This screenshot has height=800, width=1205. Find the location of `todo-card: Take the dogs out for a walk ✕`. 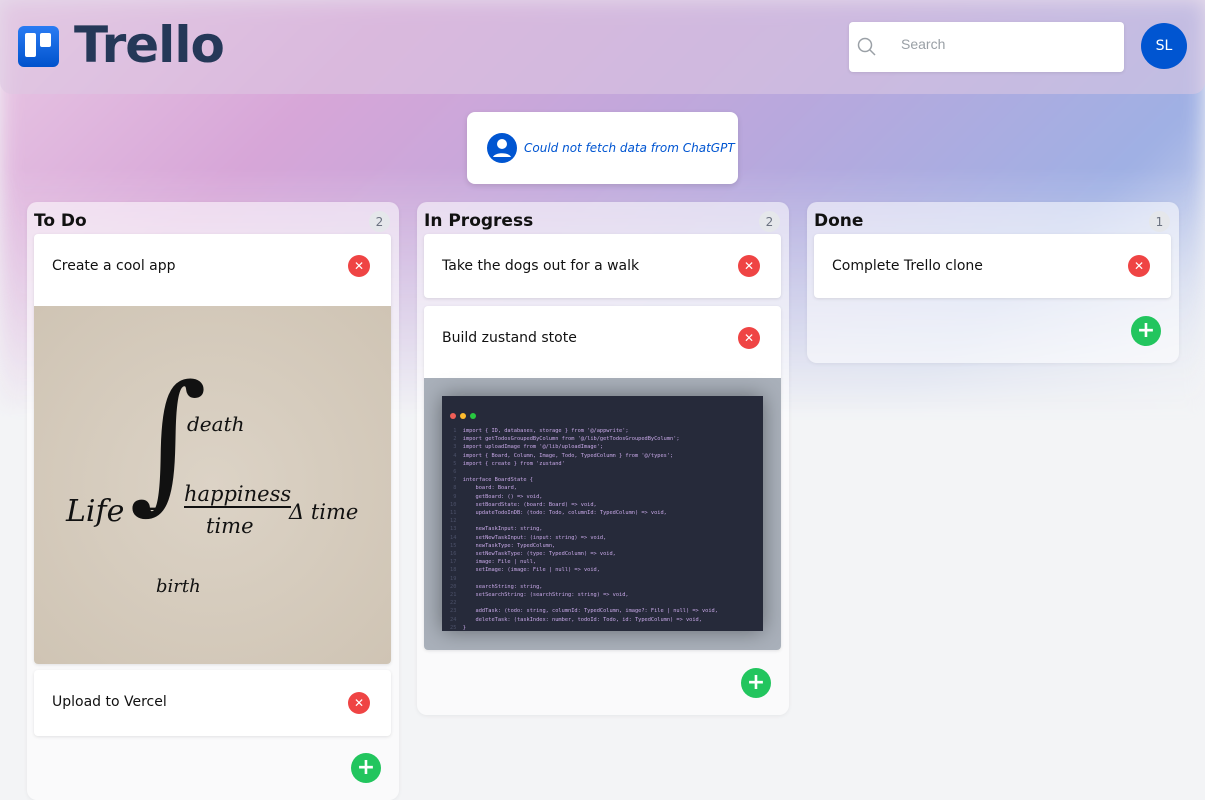

todo-card: Take the dogs out for a walk ✕ is located at coordinates (602, 266).